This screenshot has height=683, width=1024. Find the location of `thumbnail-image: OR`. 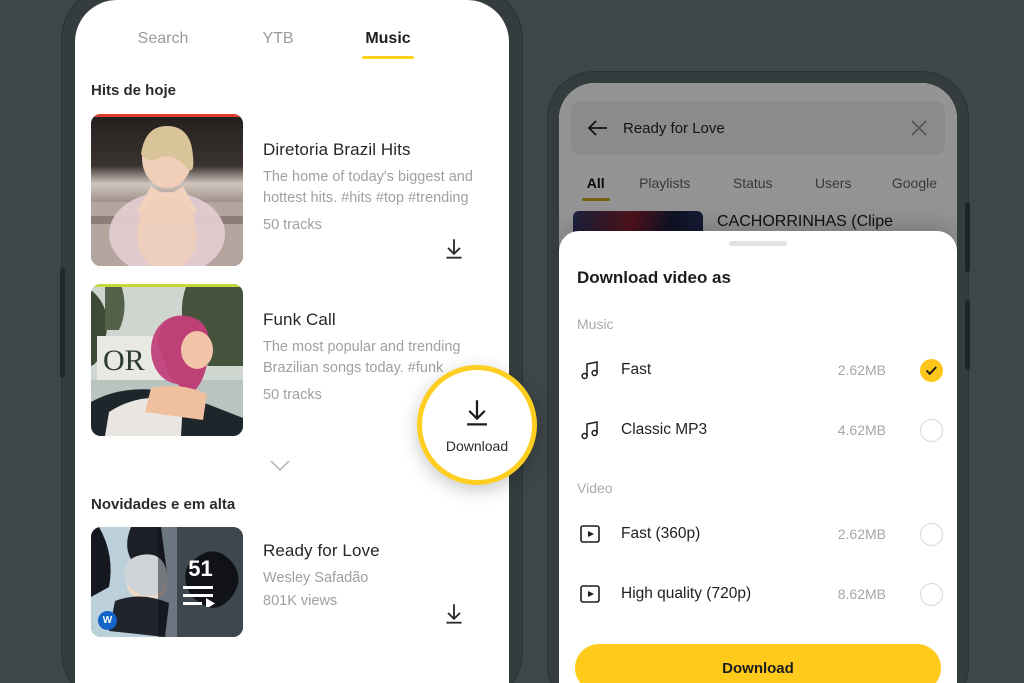

thumbnail-image: OR is located at coordinates (167, 360).